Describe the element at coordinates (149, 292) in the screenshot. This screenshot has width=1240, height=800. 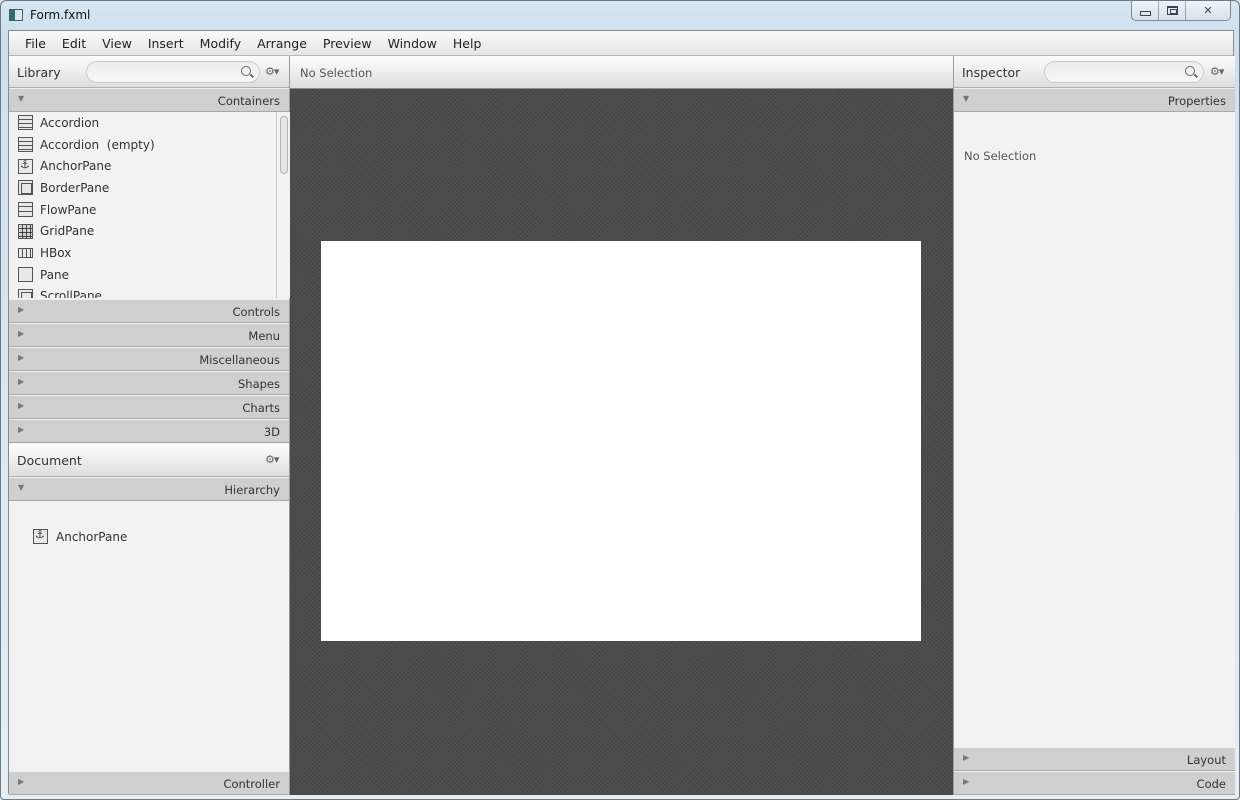
I see `library-item: ScrollPane` at that location.